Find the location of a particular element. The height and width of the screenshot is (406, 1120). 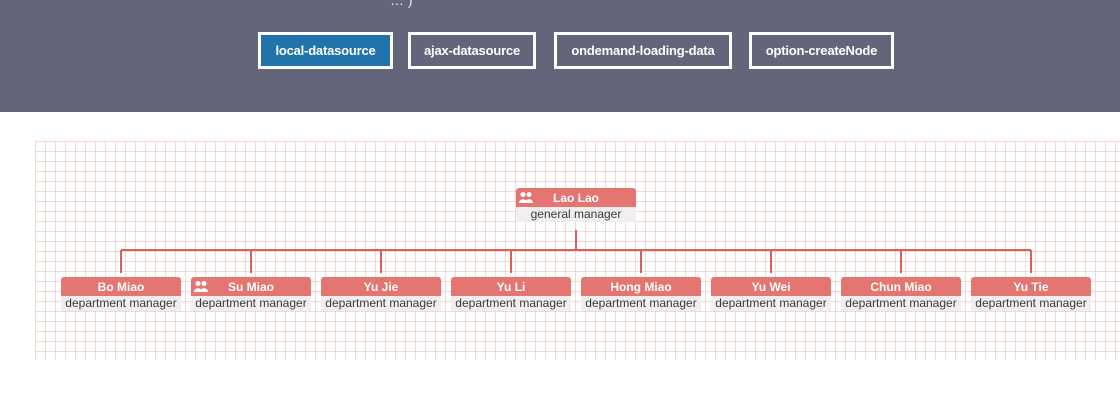

header-cut-text: … ) is located at coordinates (401, 4).